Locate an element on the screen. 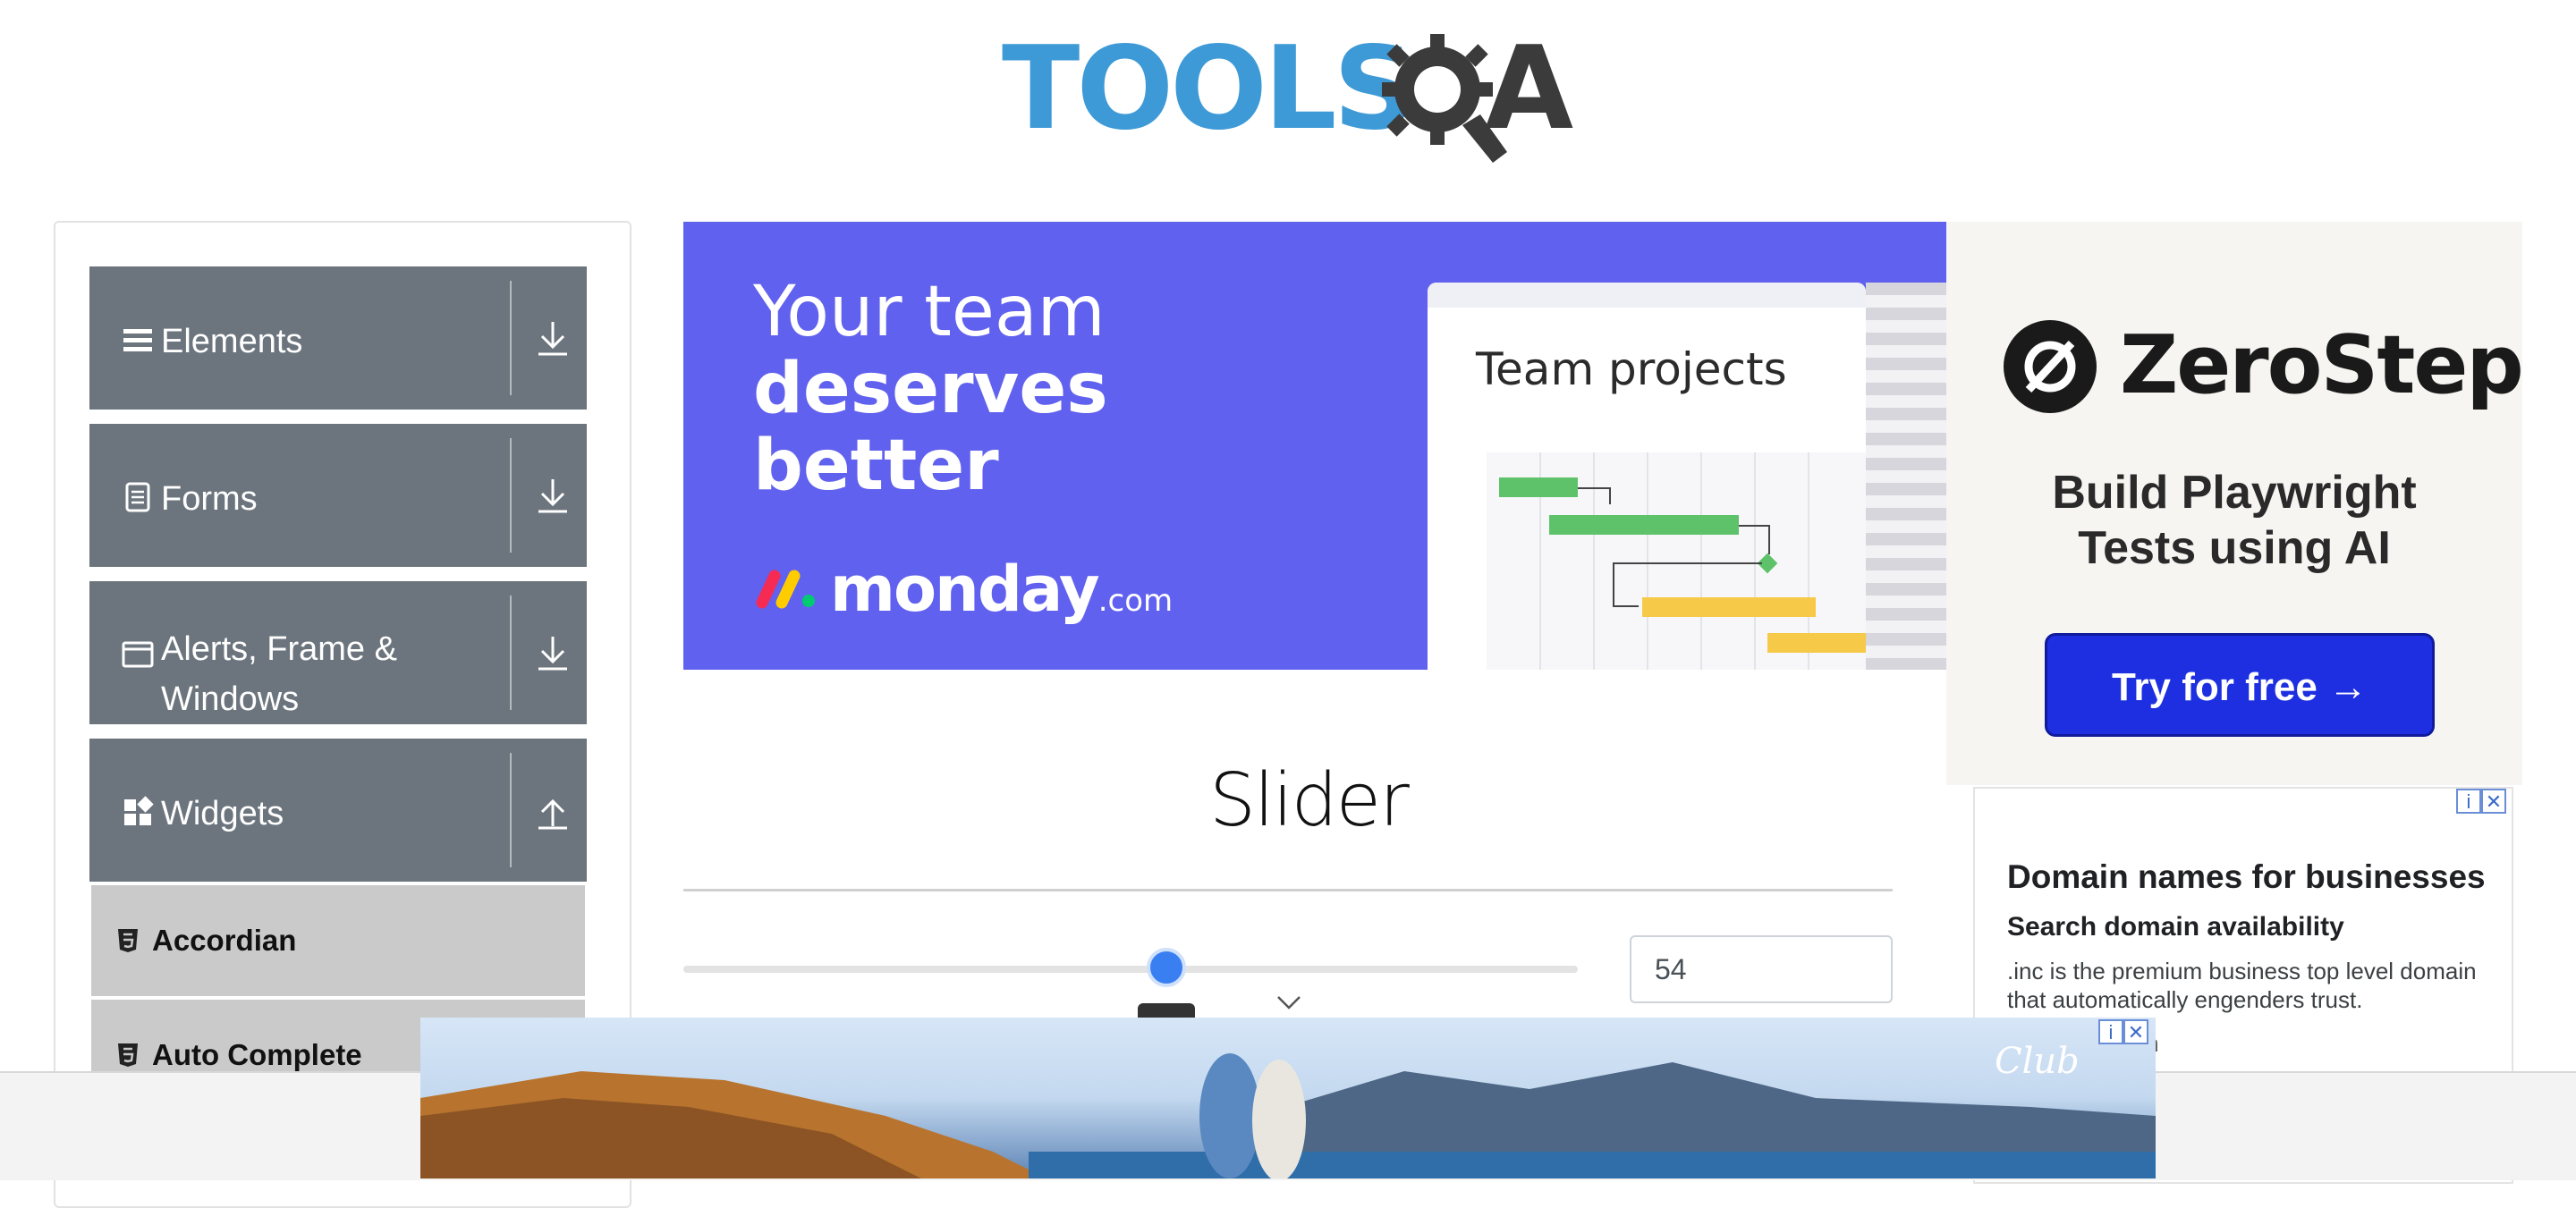 The image size is (2576, 1208). sidebar-group-alerts: Alerts, Frame & Windows is located at coordinates (338, 653).